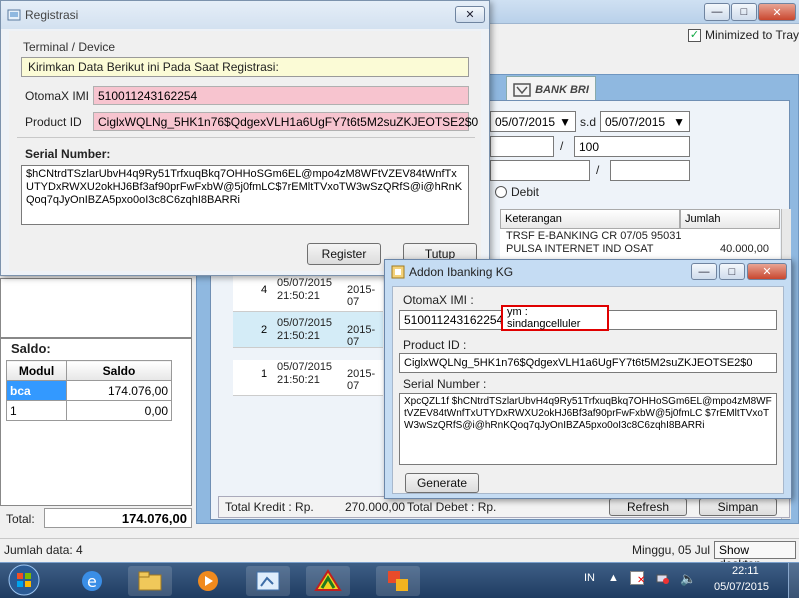 The height and width of the screenshot is (598, 799). I want to click on addon-close-button: ✕, so click(767, 271).